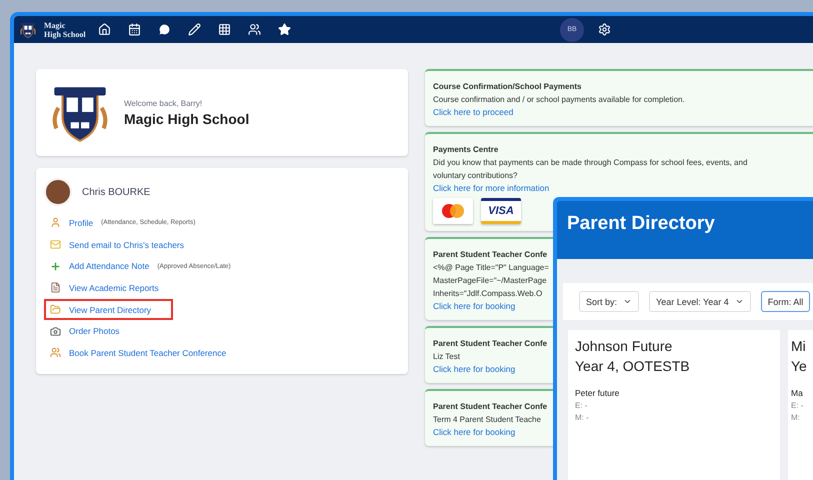 This screenshot has height=480, width=813. Describe the element at coordinates (465, 150) in the screenshot. I see `notice-title: Payments Centre` at that location.